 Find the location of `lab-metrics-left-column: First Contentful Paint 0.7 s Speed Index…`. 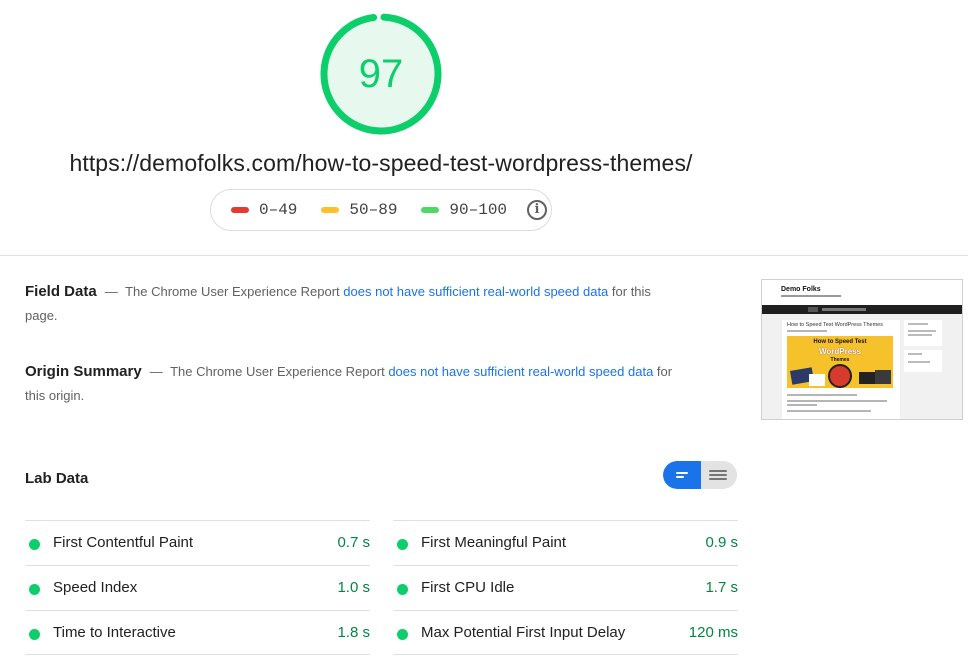

lab-metrics-left-column: First Contentful Paint 0.7 s Speed Index… is located at coordinates (197, 587).